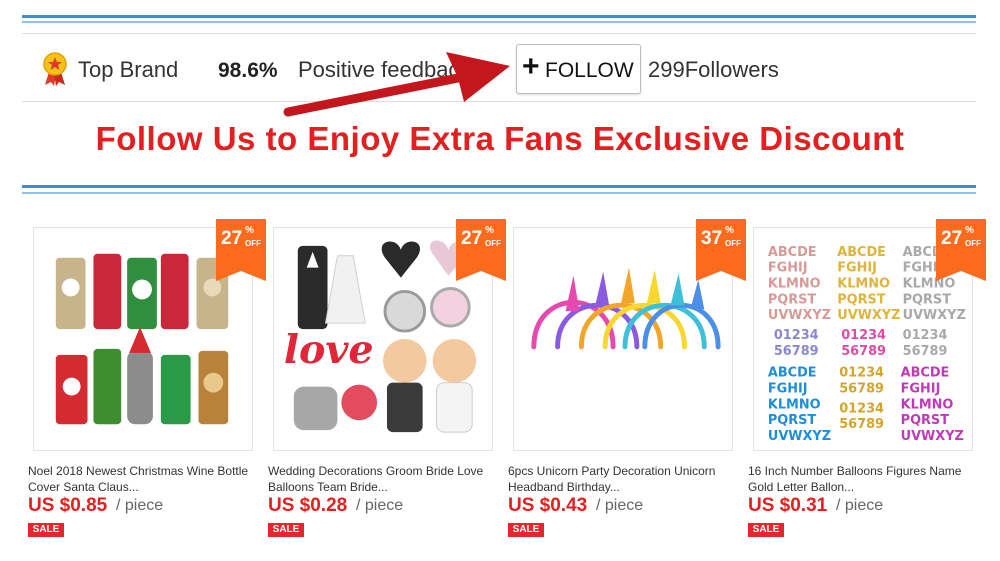 This screenshot has height=561, width=1000. Describe the element at coordinates (499, 186) in the screenshot. I see `mid-divider` at that location.